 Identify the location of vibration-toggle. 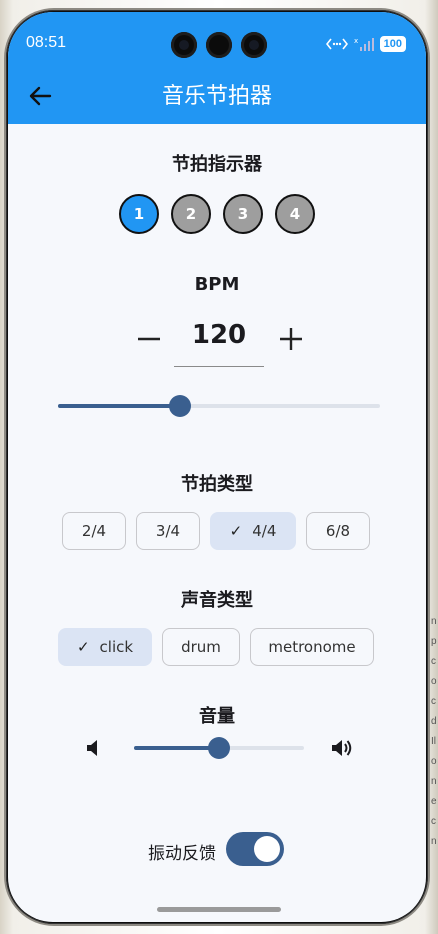
(255, 849).